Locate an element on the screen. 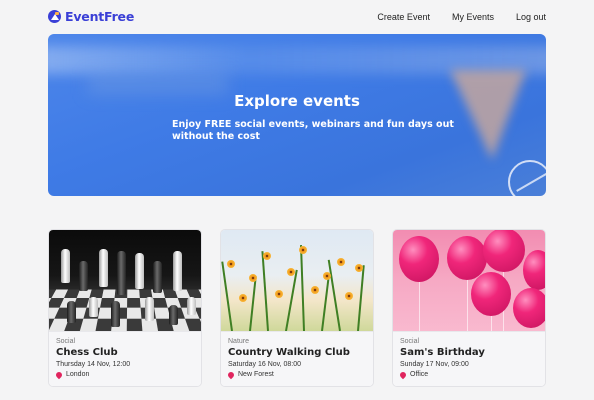  event-location: New Forest is located at coordinates (299, 374).